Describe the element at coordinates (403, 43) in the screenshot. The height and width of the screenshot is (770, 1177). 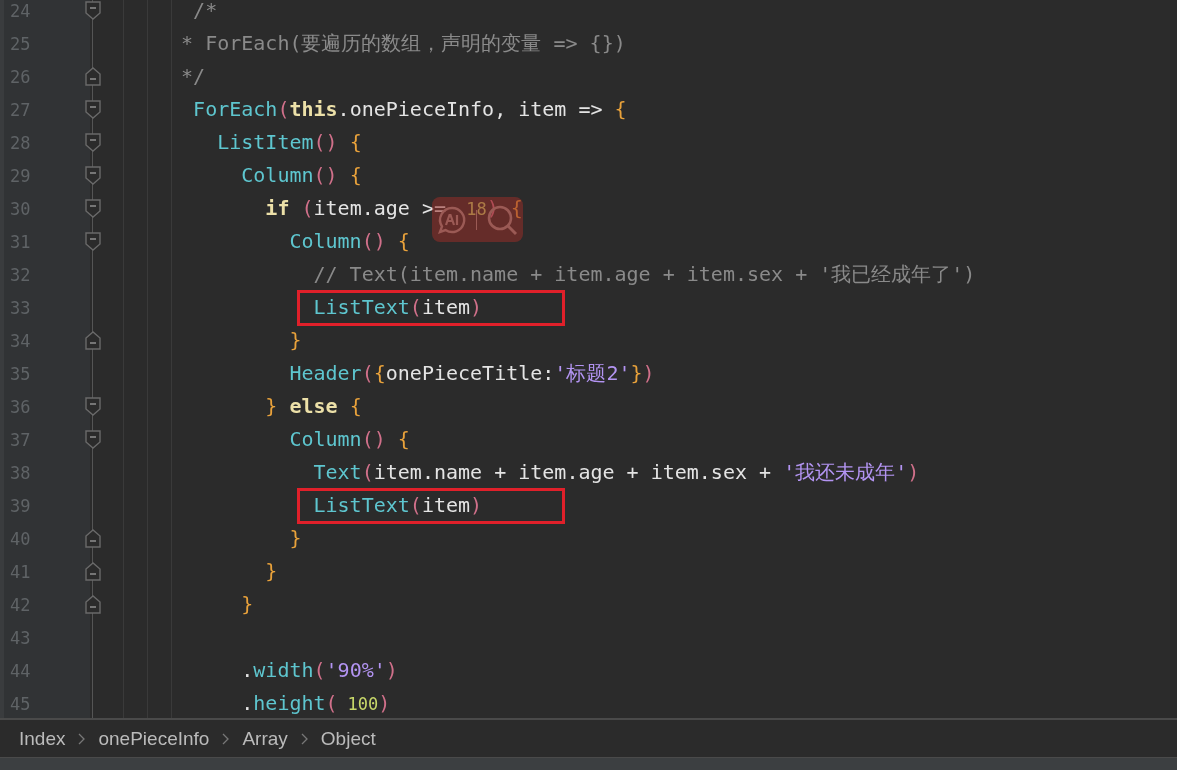
I see `code-comment: * ForEach(要遍历的数组，声明的变量 => {})` at that location.